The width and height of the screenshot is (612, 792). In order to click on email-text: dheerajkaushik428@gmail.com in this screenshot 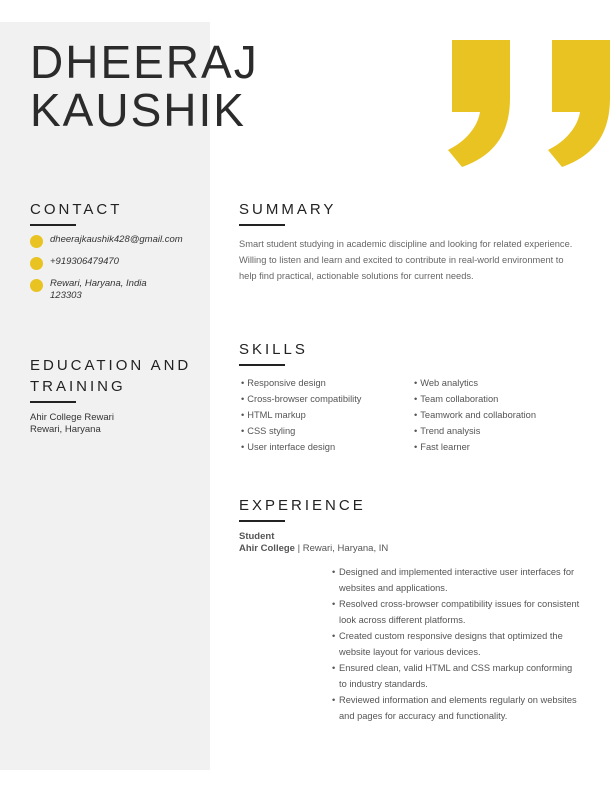, I will do `click(116, 239)`.